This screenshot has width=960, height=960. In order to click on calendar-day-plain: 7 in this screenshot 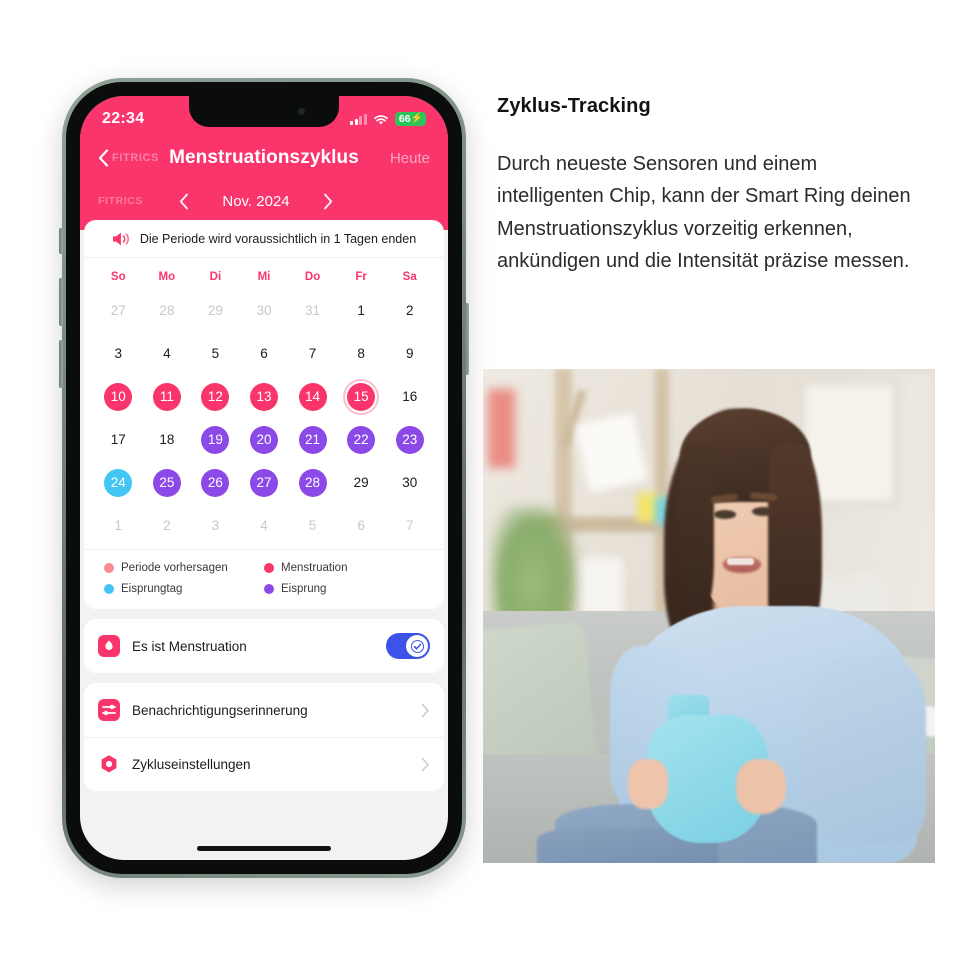, I will do `click(312, 353)`.